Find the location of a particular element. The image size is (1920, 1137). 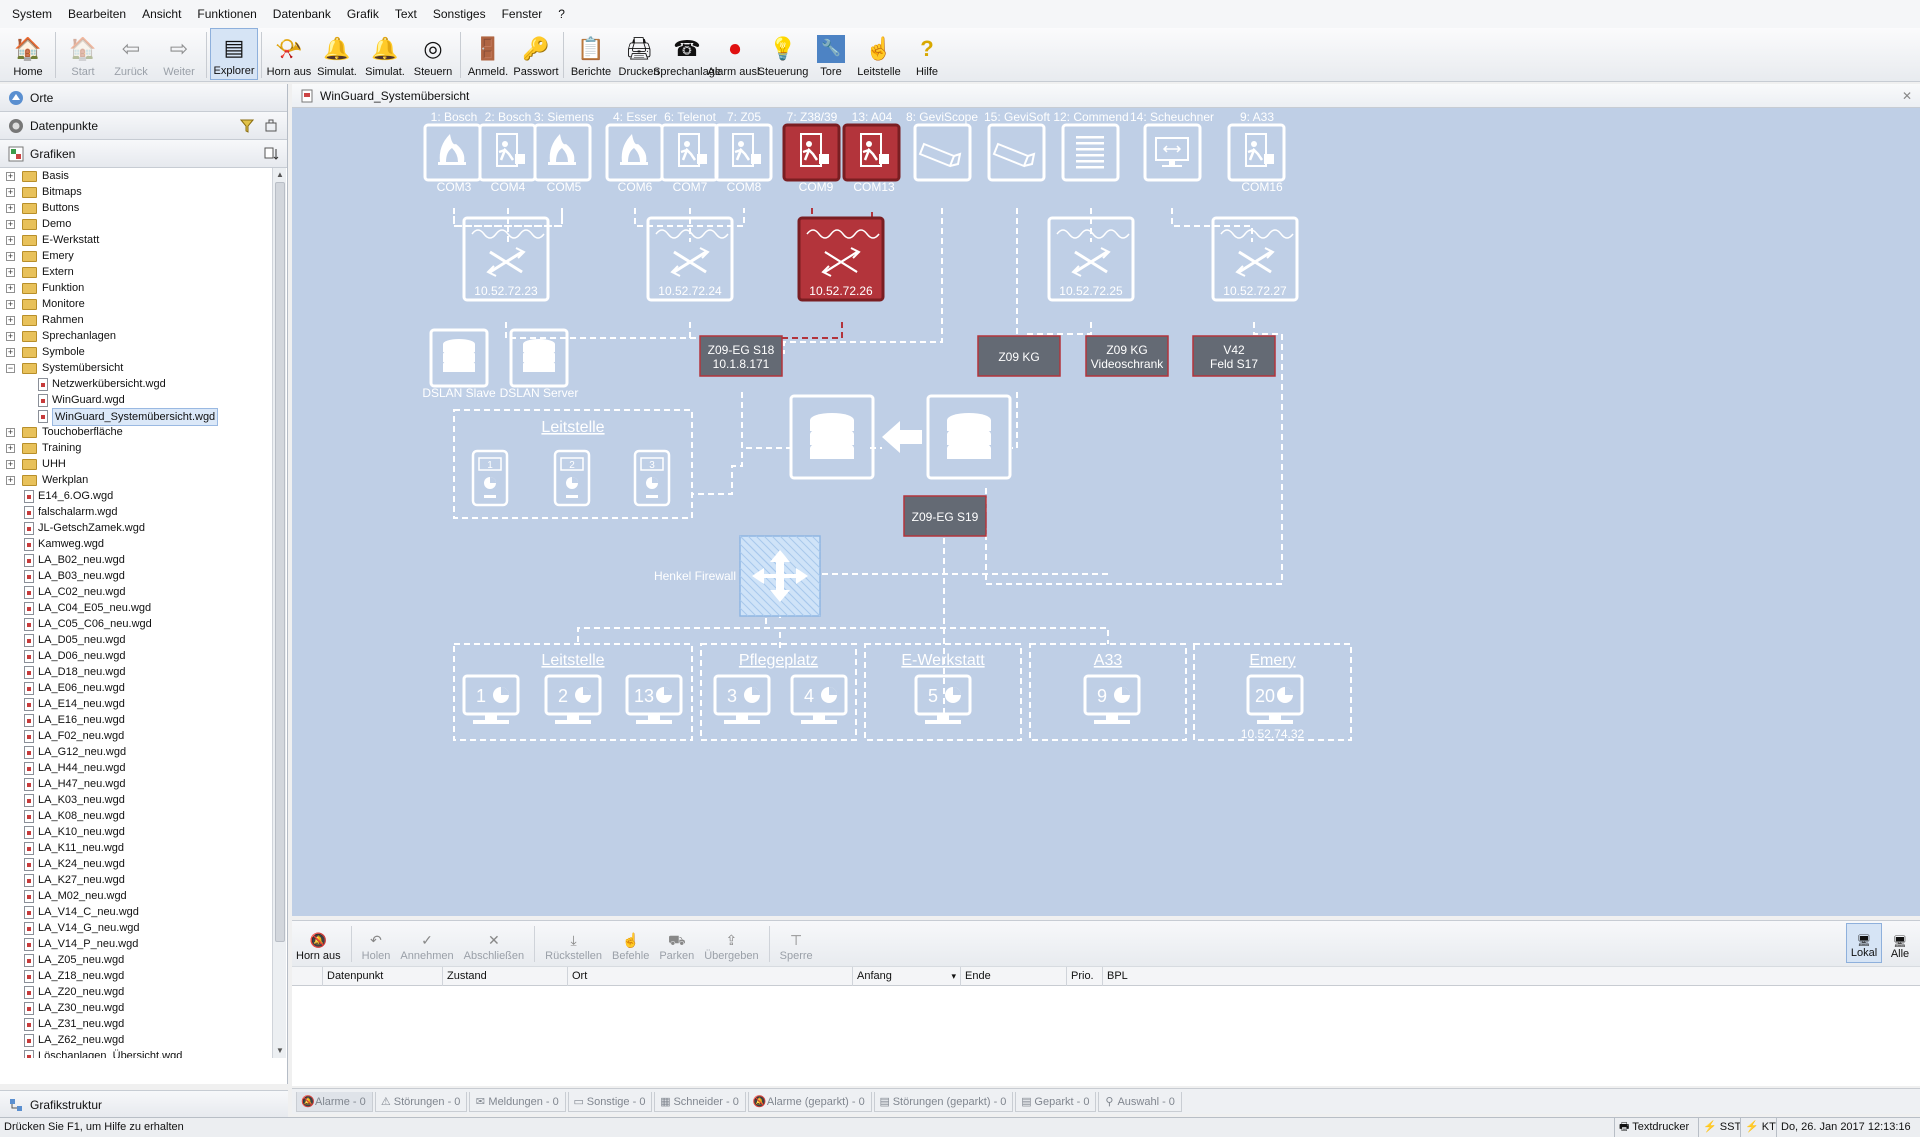

column-header: Ort is located at coordinates (709, 976).